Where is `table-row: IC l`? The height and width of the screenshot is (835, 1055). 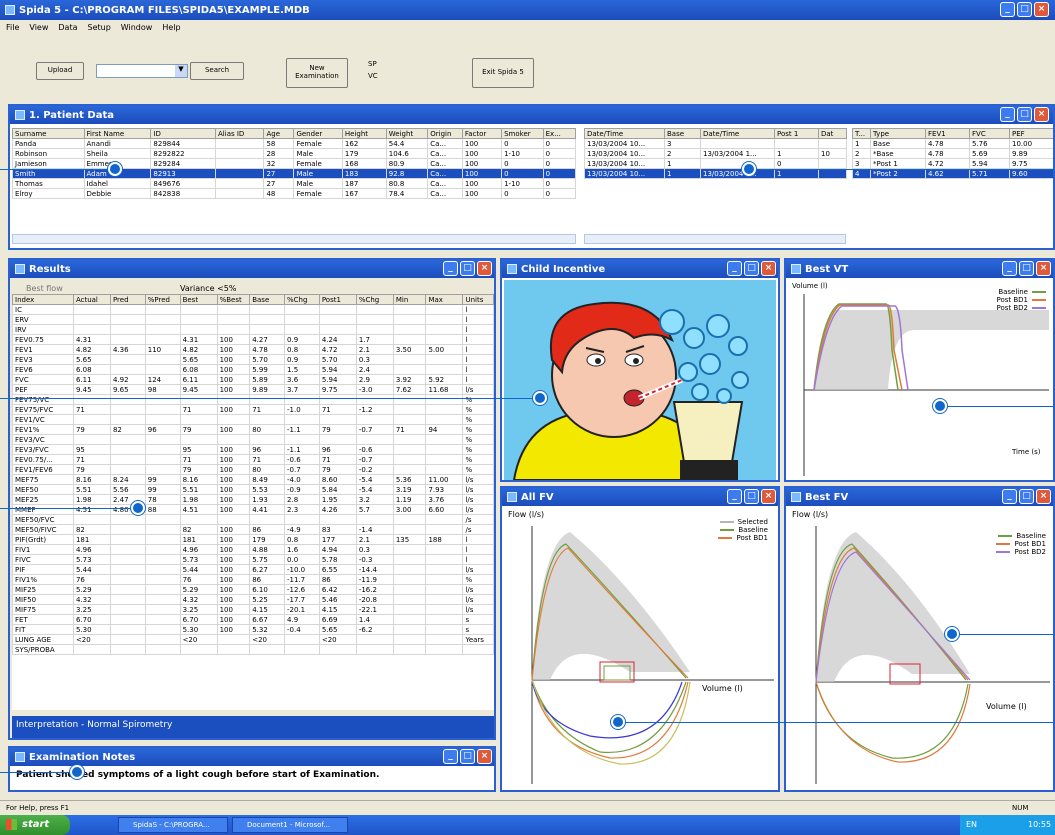
table-row: IC l is located at coordinates (253, 309).